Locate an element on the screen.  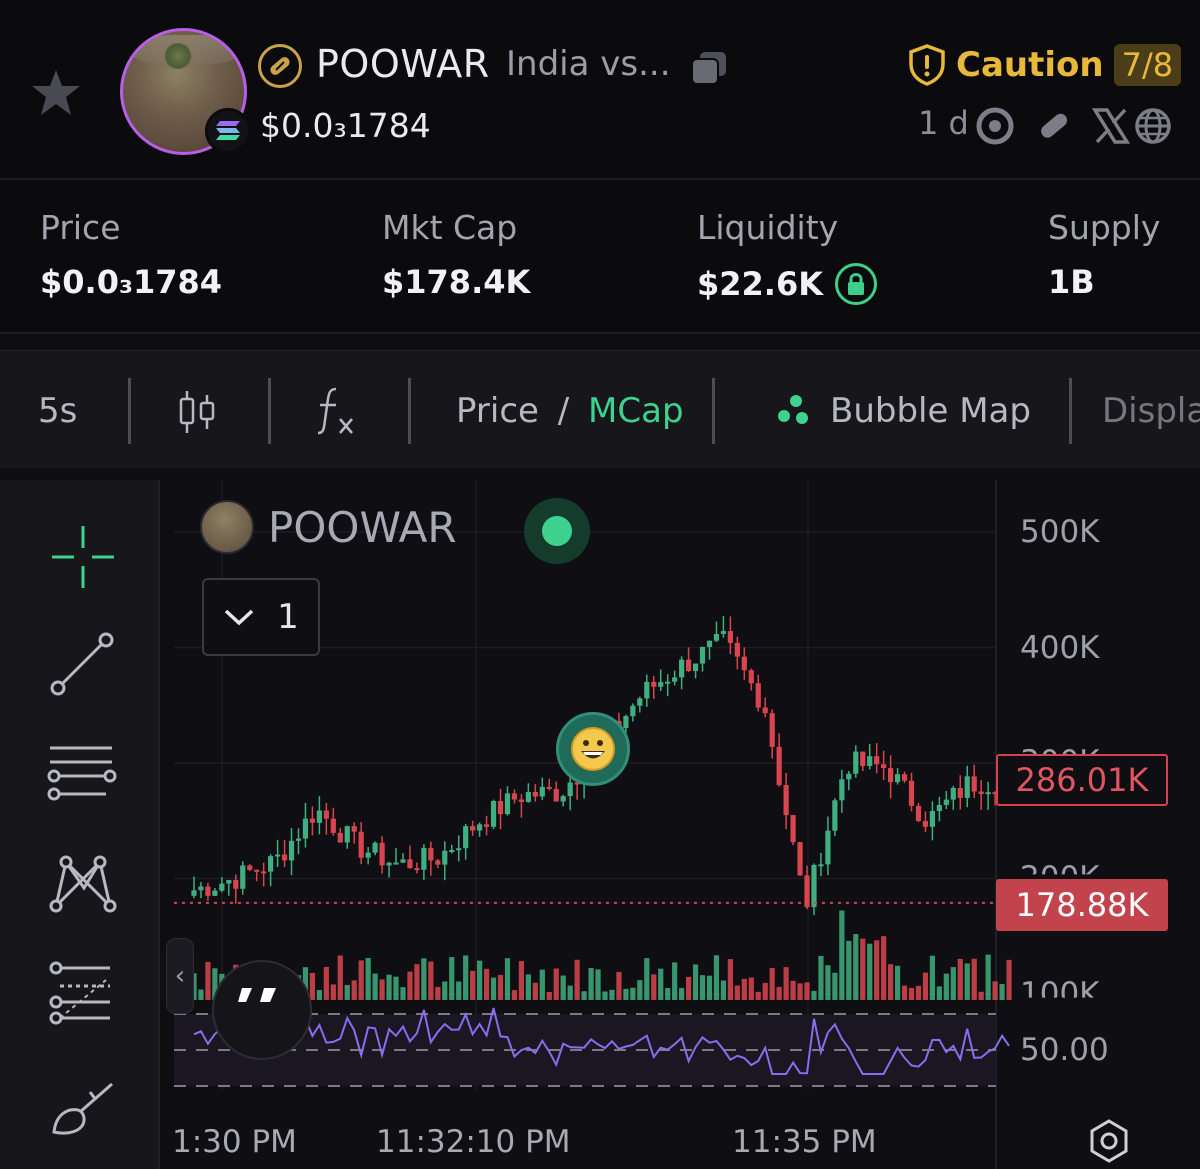
fib-icon is located at coordinates (83, 995).